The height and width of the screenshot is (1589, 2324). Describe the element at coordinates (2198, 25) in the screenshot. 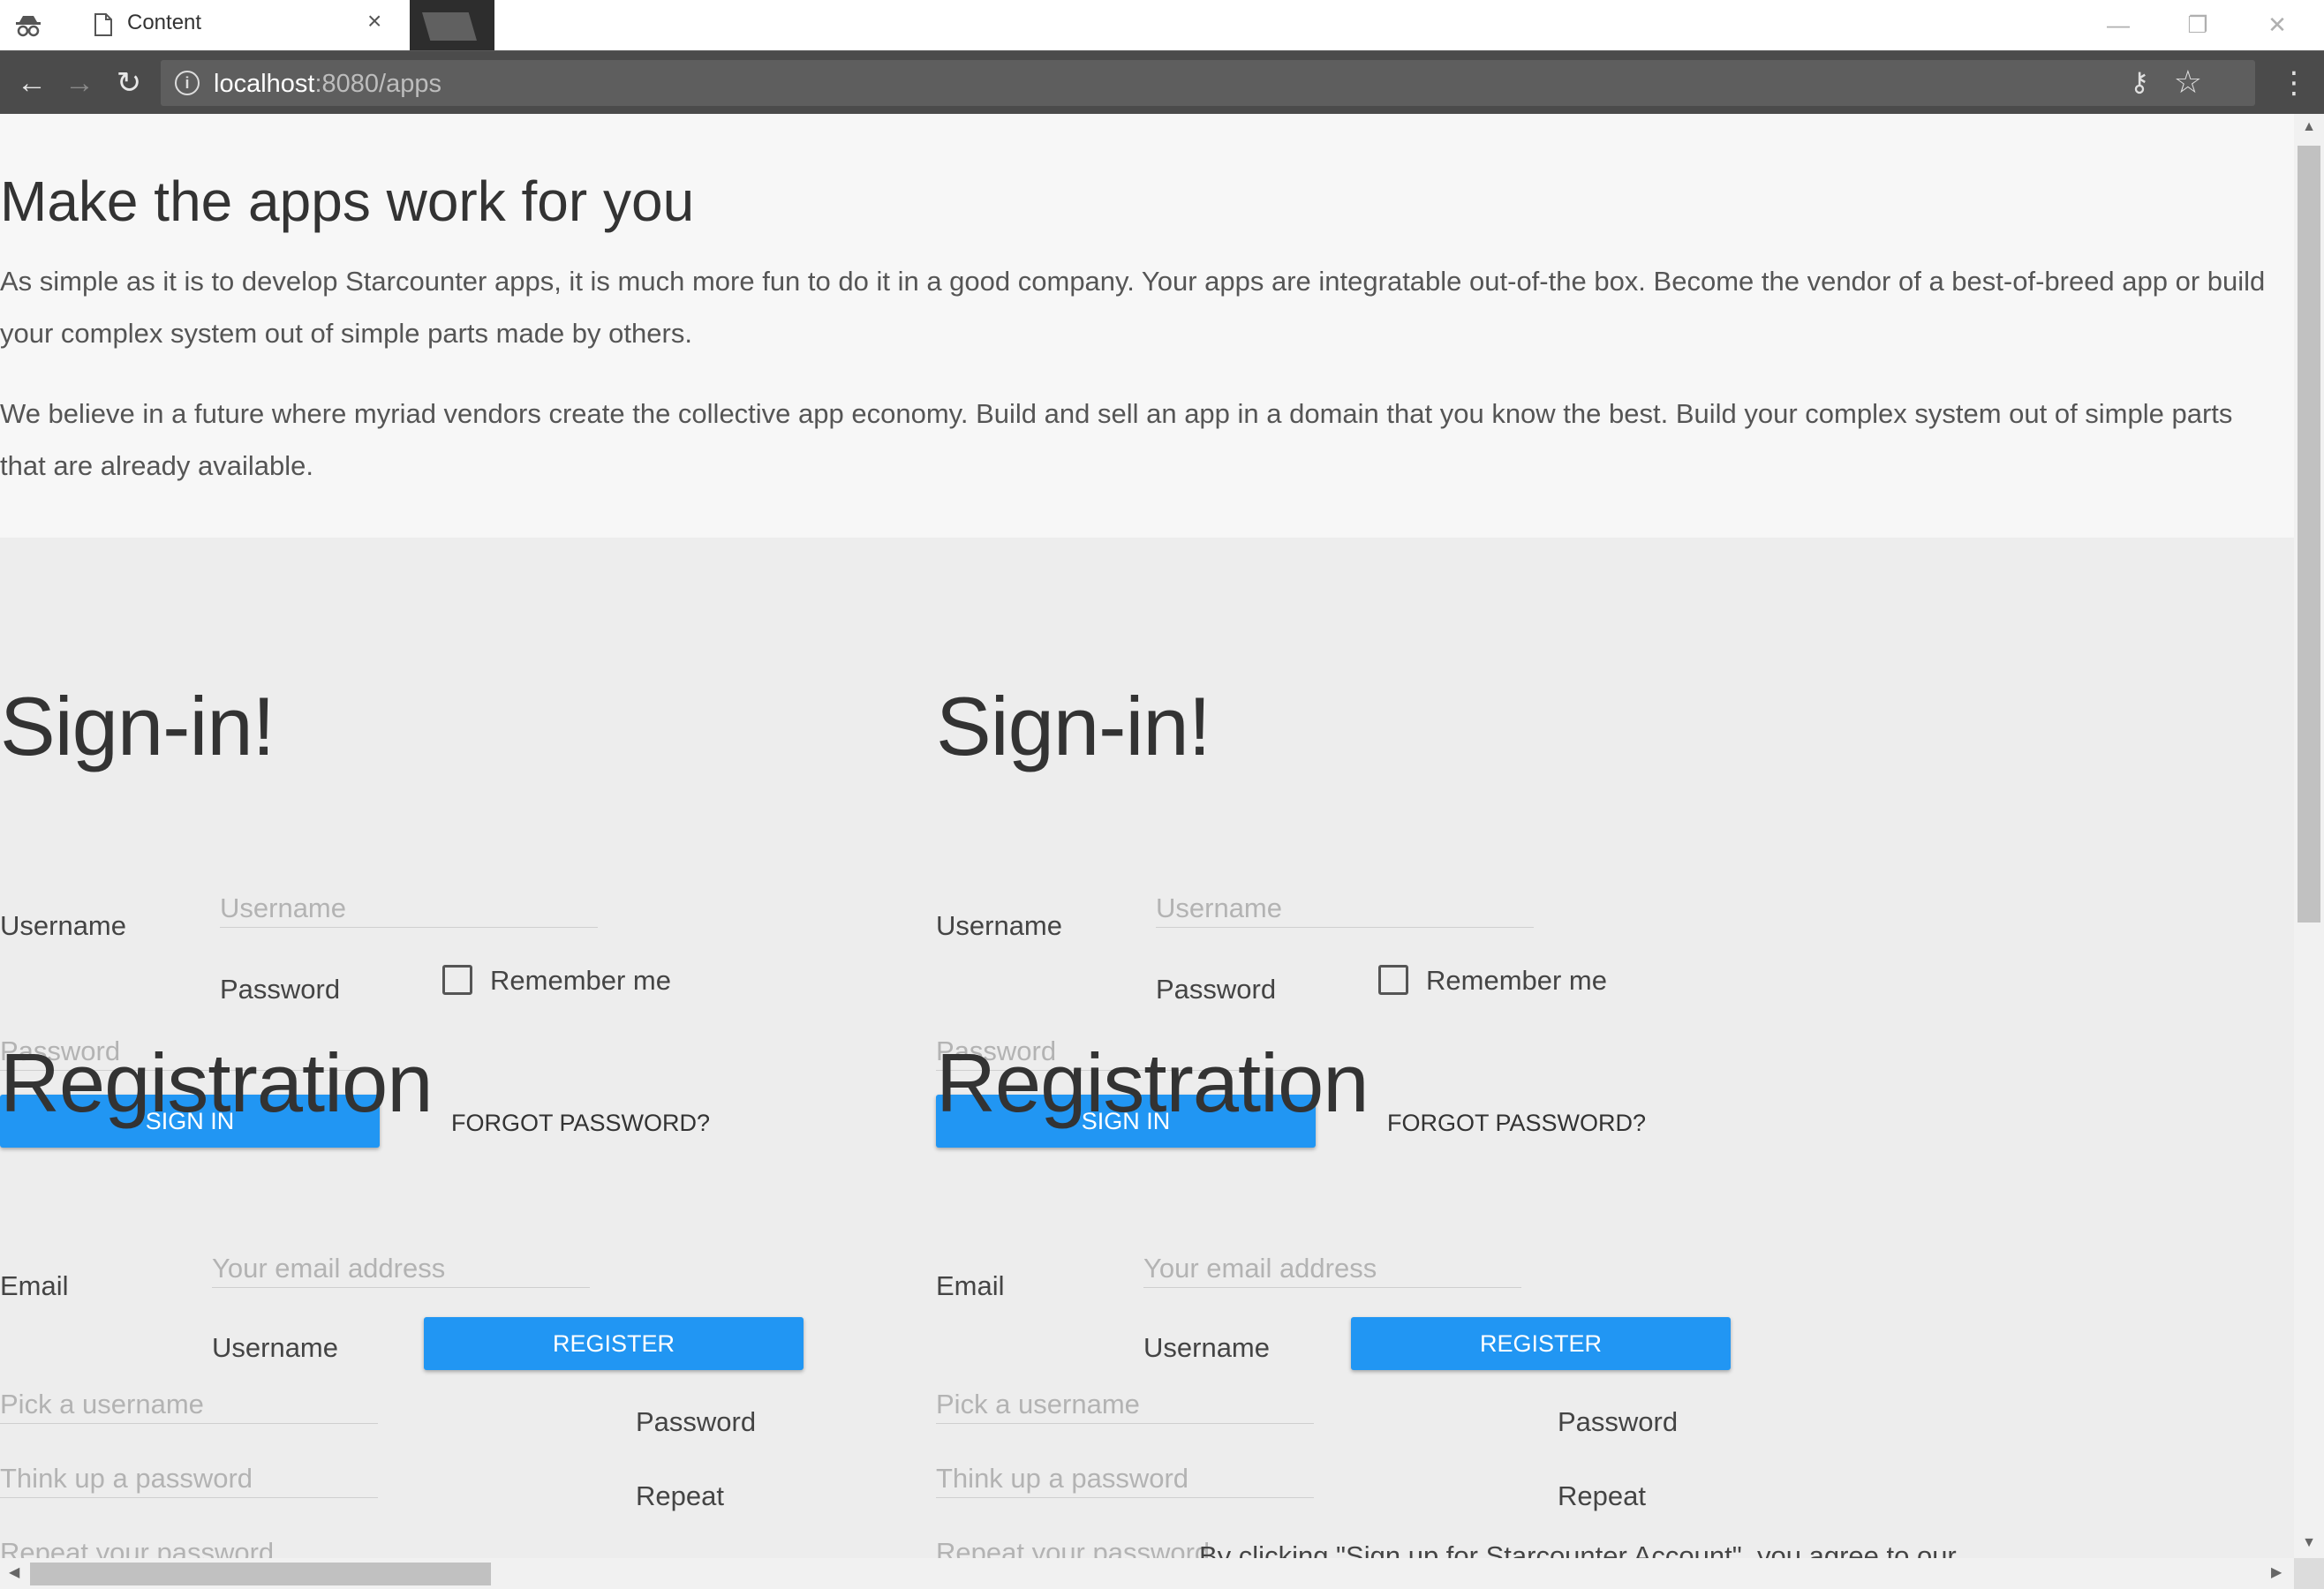

I see `restore-icon: ❐` at that location.